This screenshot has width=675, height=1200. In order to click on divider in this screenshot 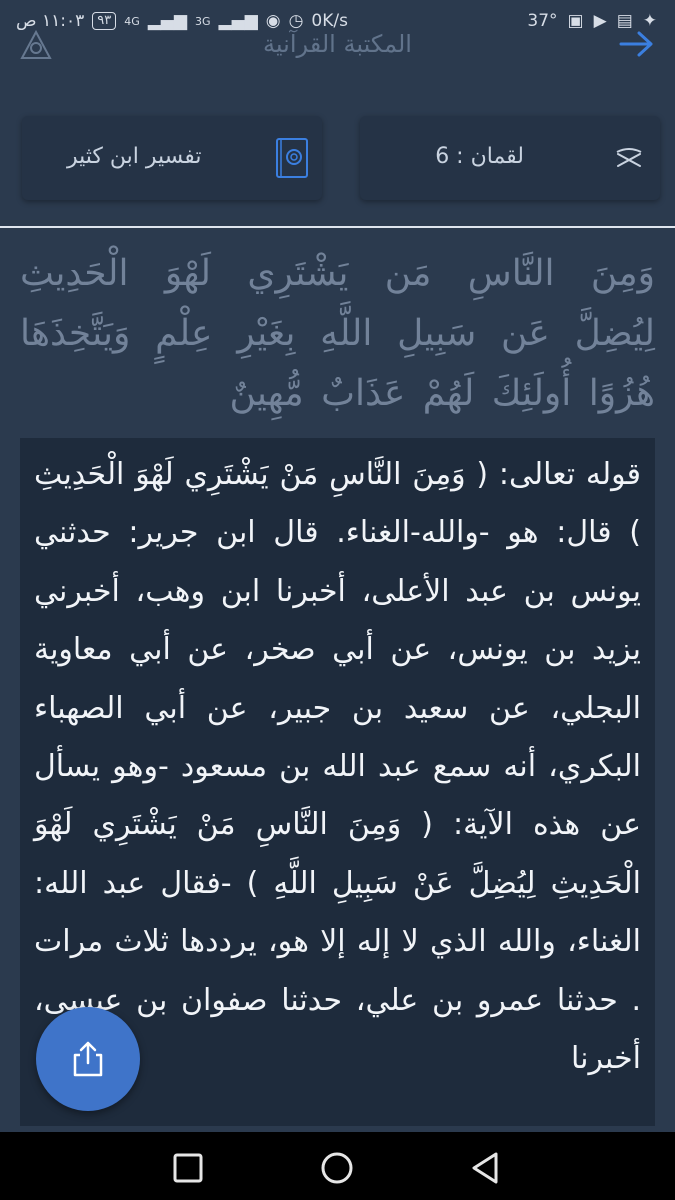, I will do `click(337, 227)`.